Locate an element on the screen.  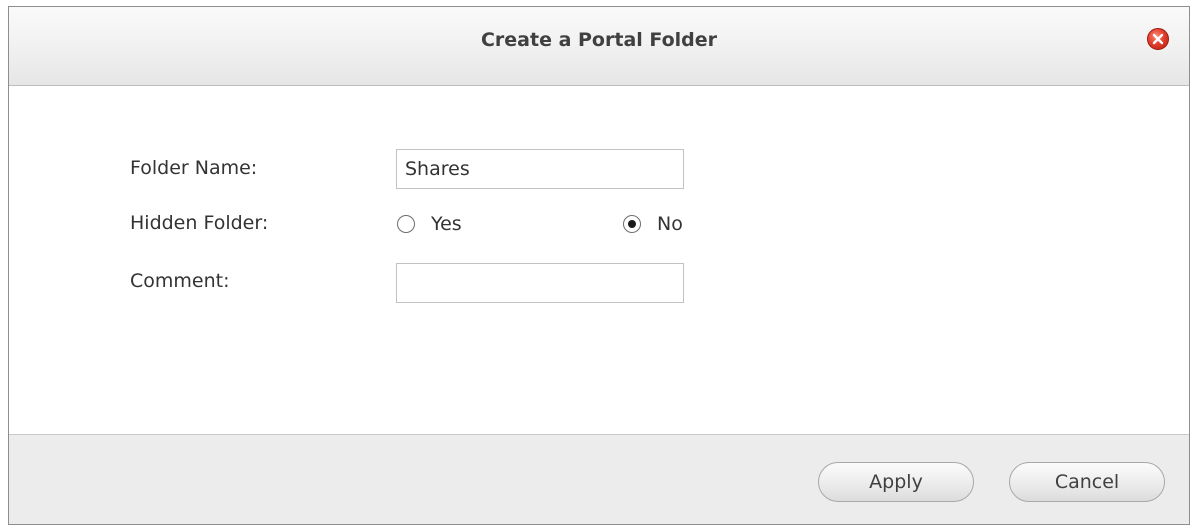
hidden-folder-no-radio is located at coordinates (632, 224).